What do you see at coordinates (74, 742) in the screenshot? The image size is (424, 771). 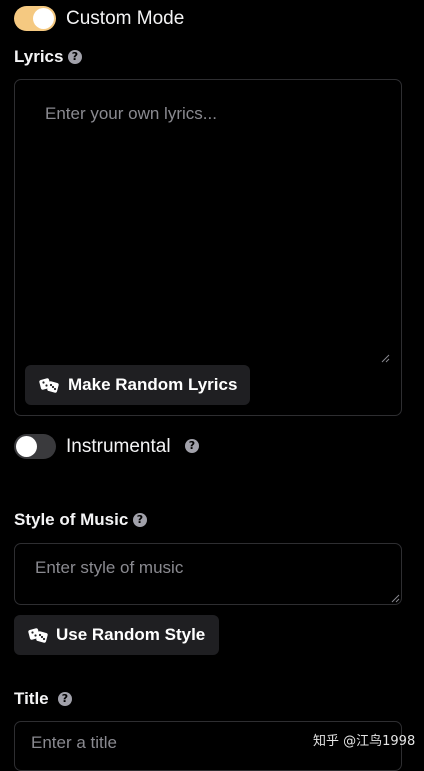 I see `title-placeholder: Enter a title` at bounding box center [74, 742].